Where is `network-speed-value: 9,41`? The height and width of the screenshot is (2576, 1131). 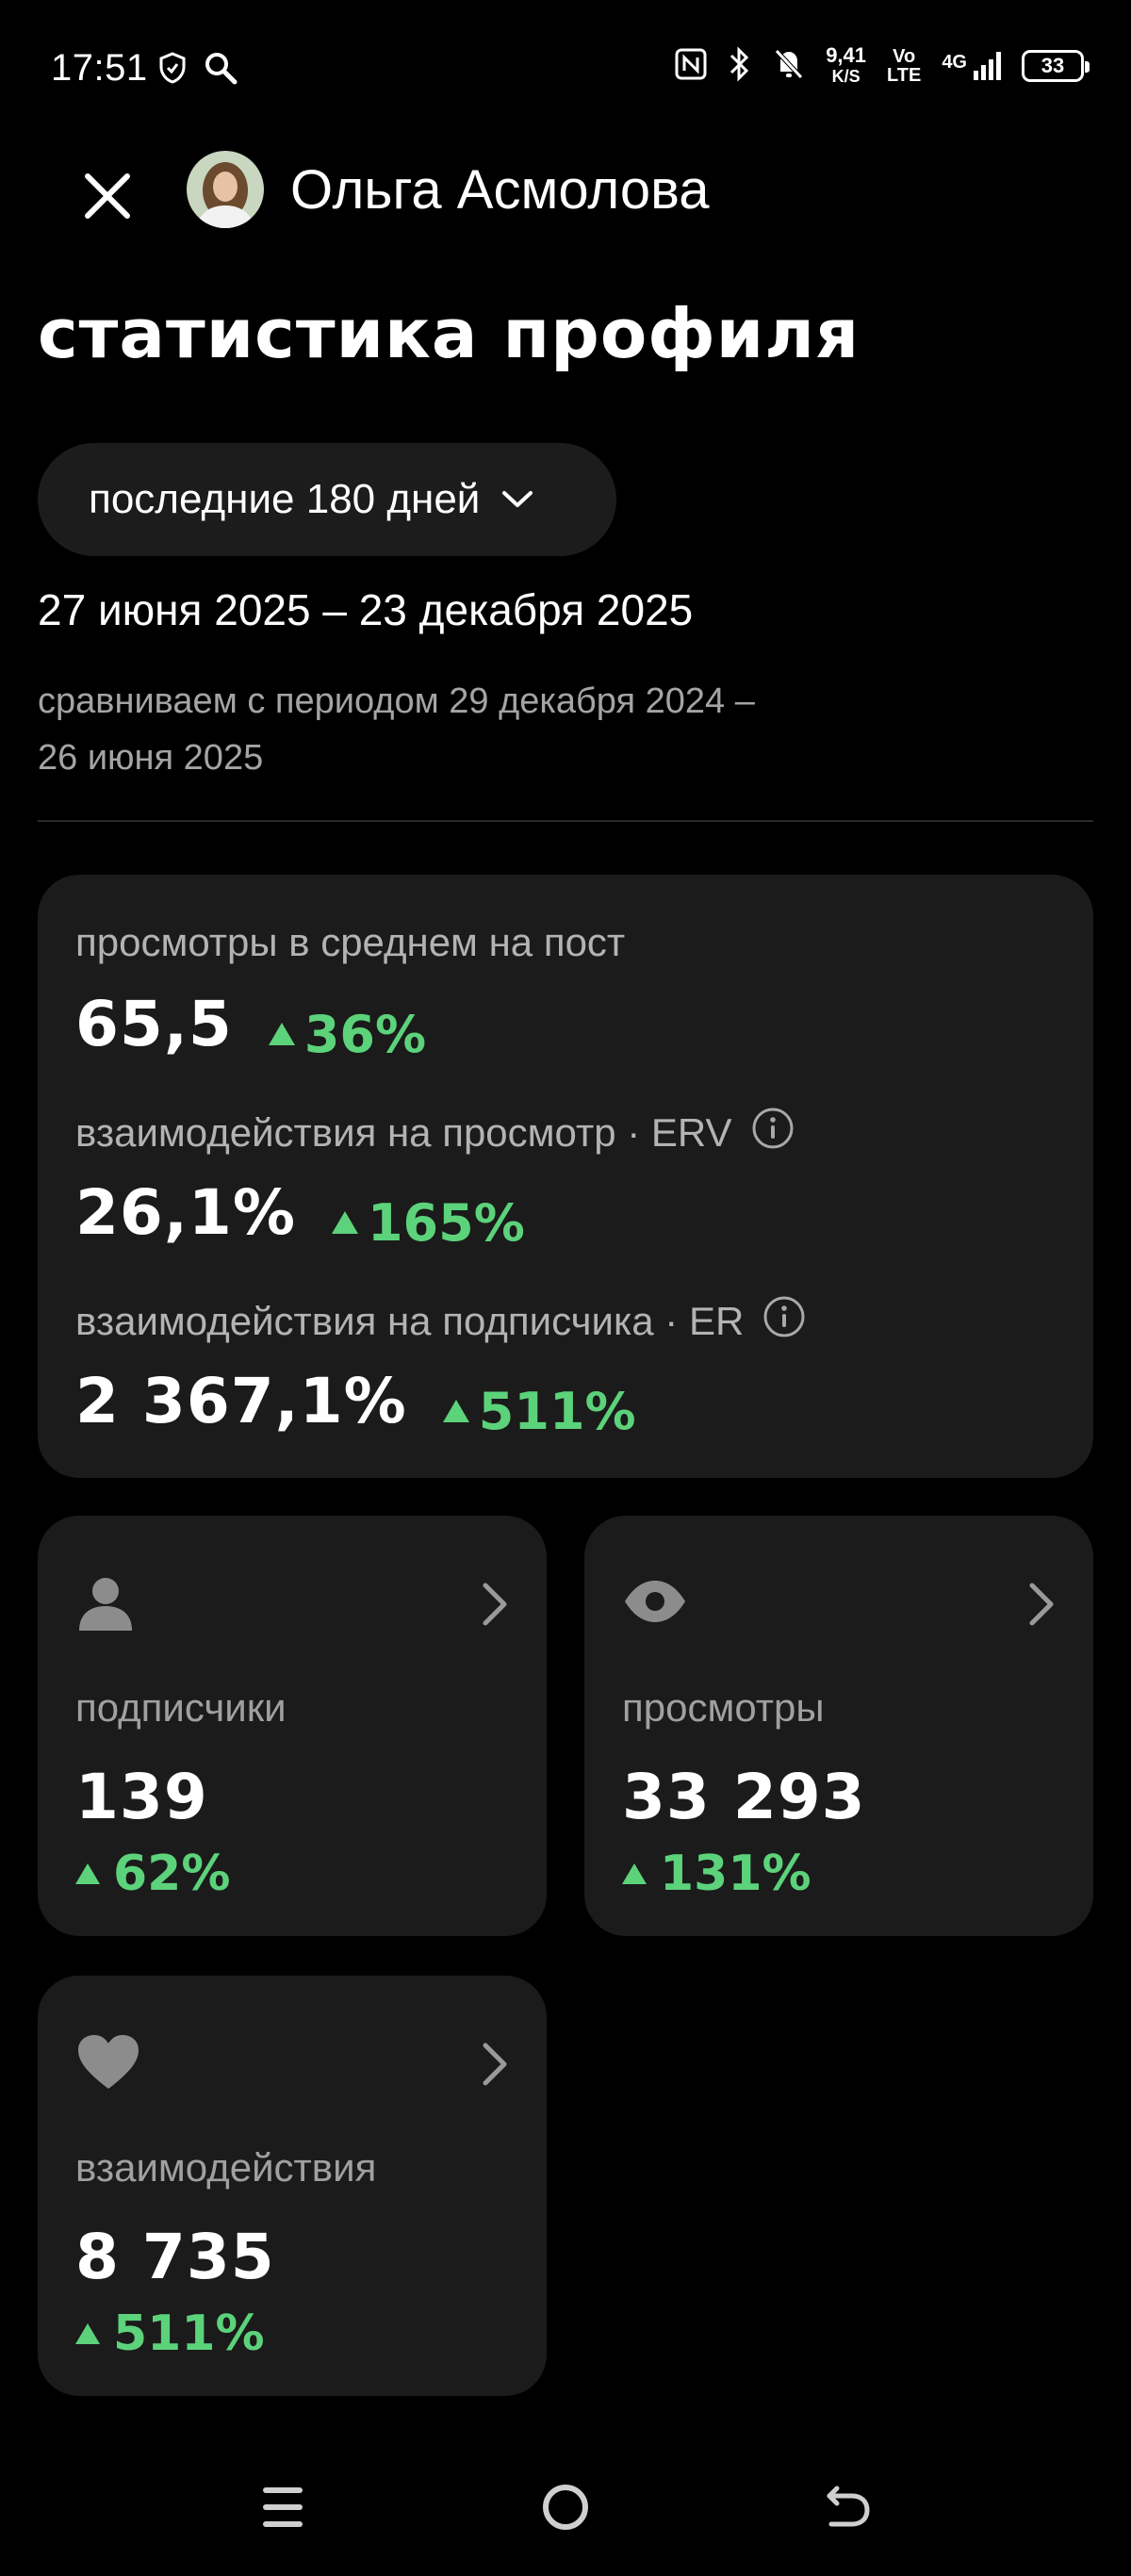
network-speed-value: 9,41 is located at coordinates (846, 55).